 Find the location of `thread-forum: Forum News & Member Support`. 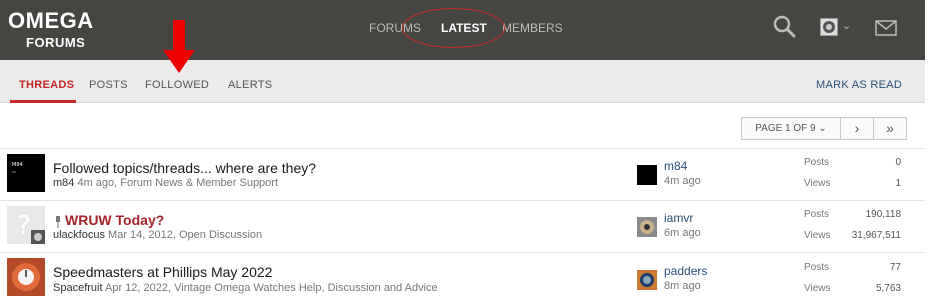

thread-forum: Forum News & Member Support is located at coordinates (199, 183).